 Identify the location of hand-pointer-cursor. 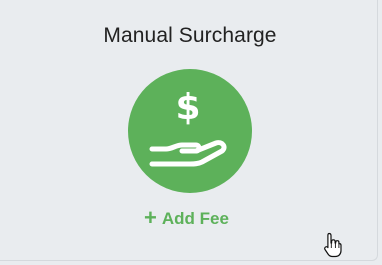
(333, 245).